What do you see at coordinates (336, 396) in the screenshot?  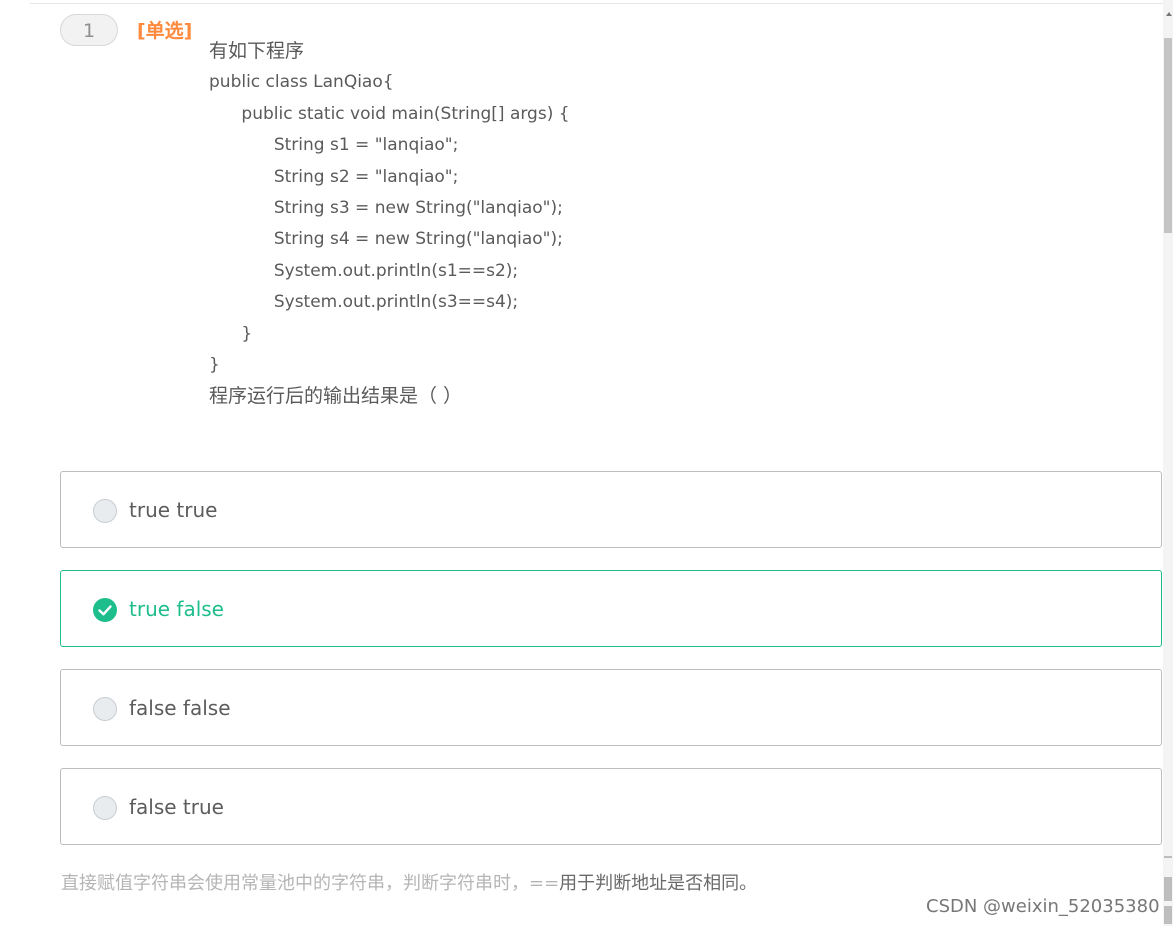 I see `question-prompt: 程序运行后的输出结果是（ ）` at bounding box center [336, 396].